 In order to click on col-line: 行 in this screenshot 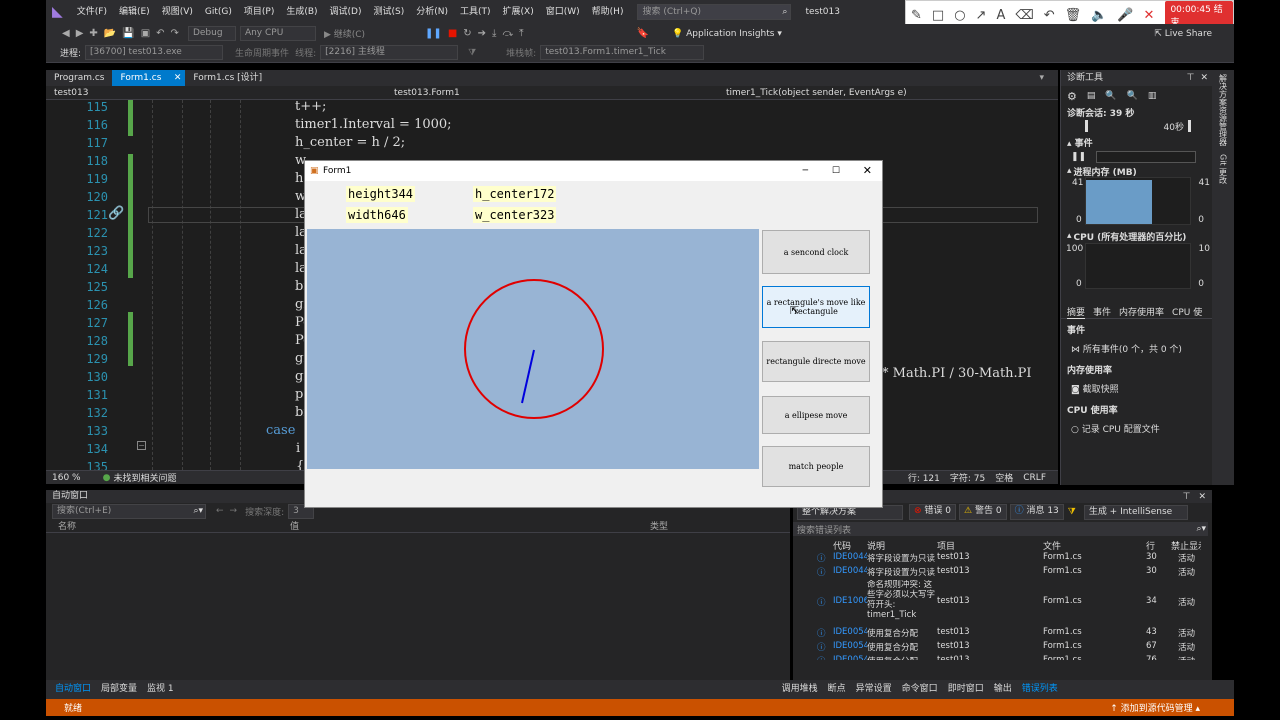, I will do `click(1150, 545)`.